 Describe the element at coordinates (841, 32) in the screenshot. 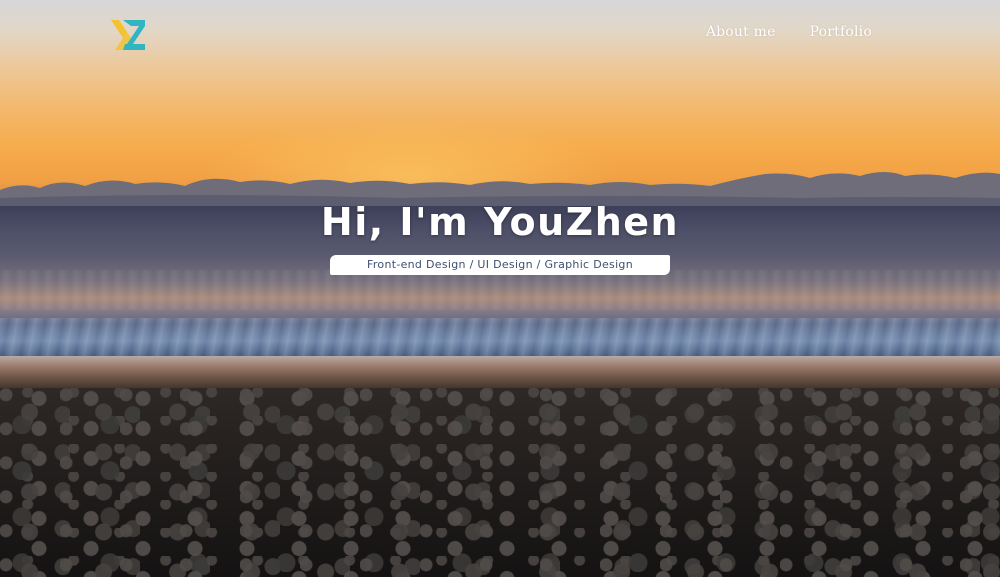

I see `nav-portfolio-link: Portfolio` at that location.